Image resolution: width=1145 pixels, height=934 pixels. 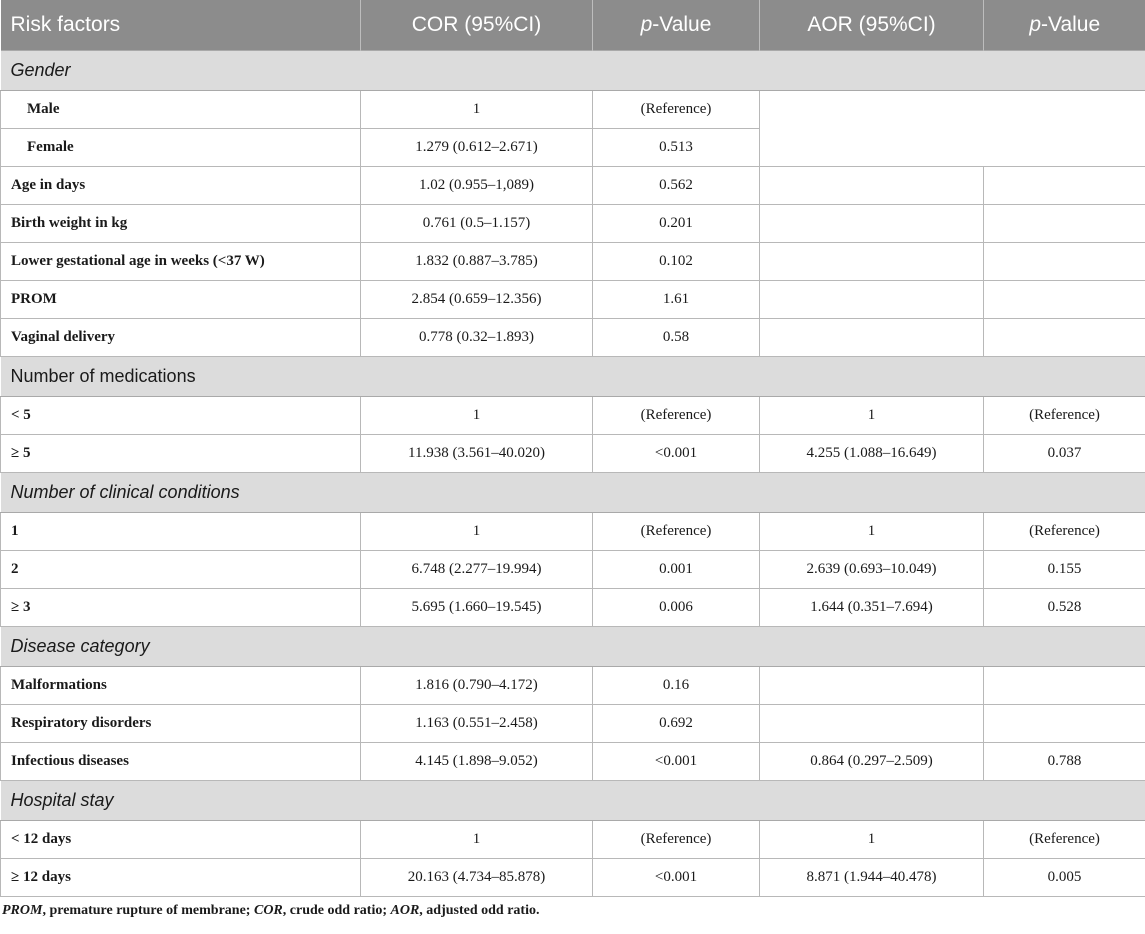 I want to click on section-row-hospital-stay: Hospital stay, so click(x=572, y=800).